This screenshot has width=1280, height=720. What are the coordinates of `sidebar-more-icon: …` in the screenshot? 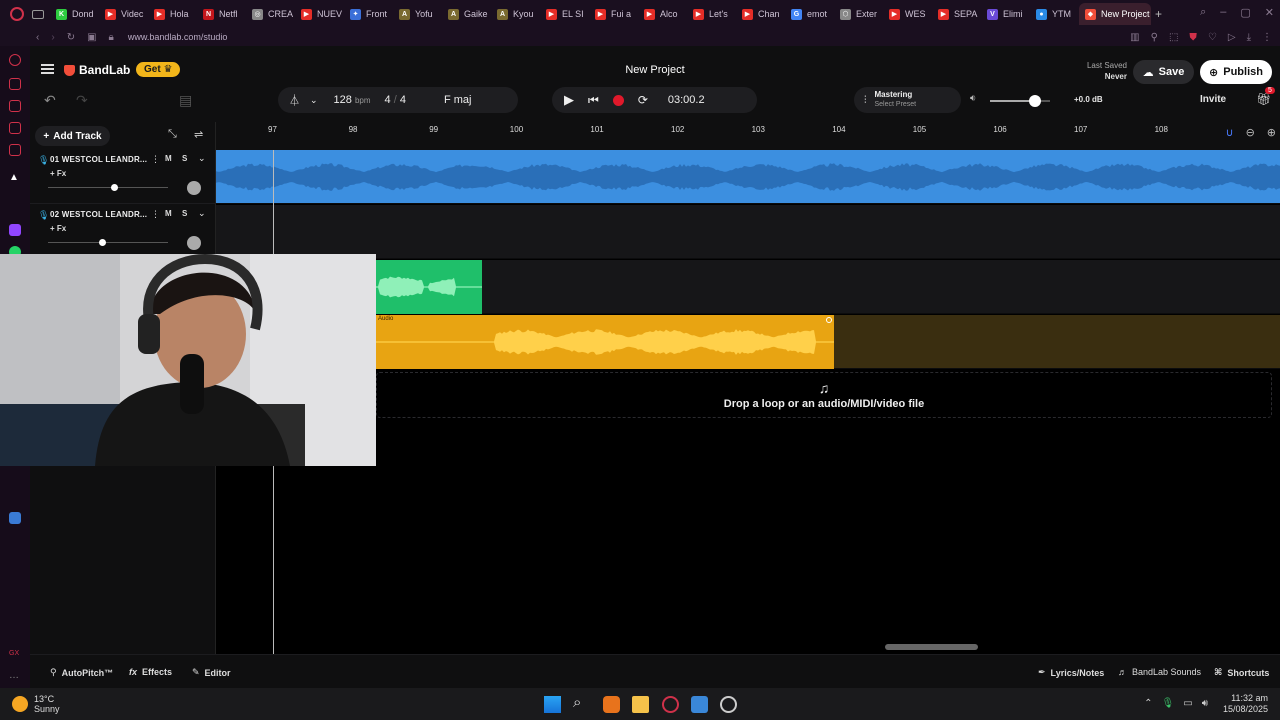 It's located at (15, 676).